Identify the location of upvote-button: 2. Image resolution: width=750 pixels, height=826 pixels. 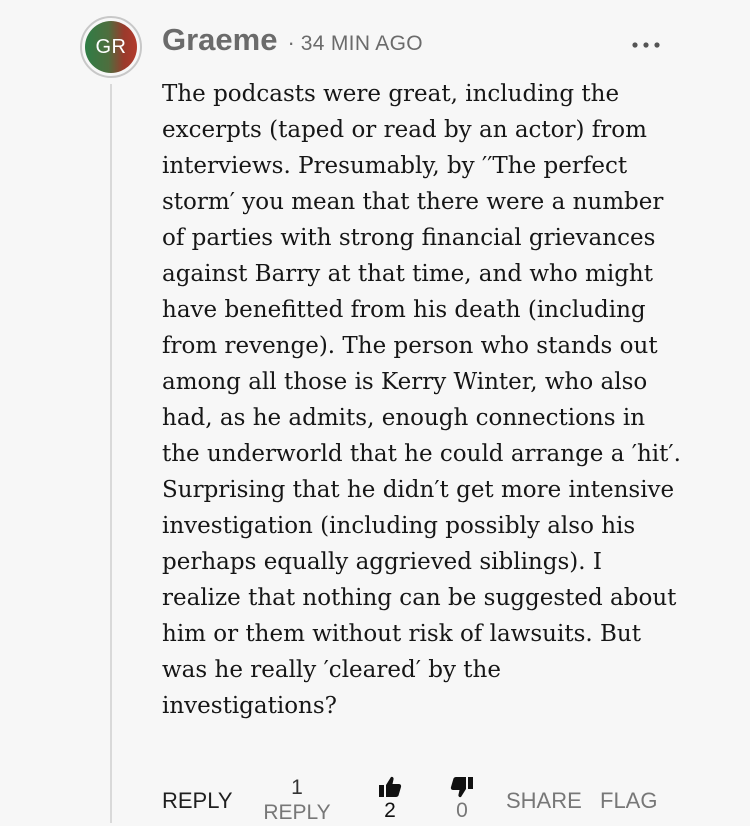
(390, 800).